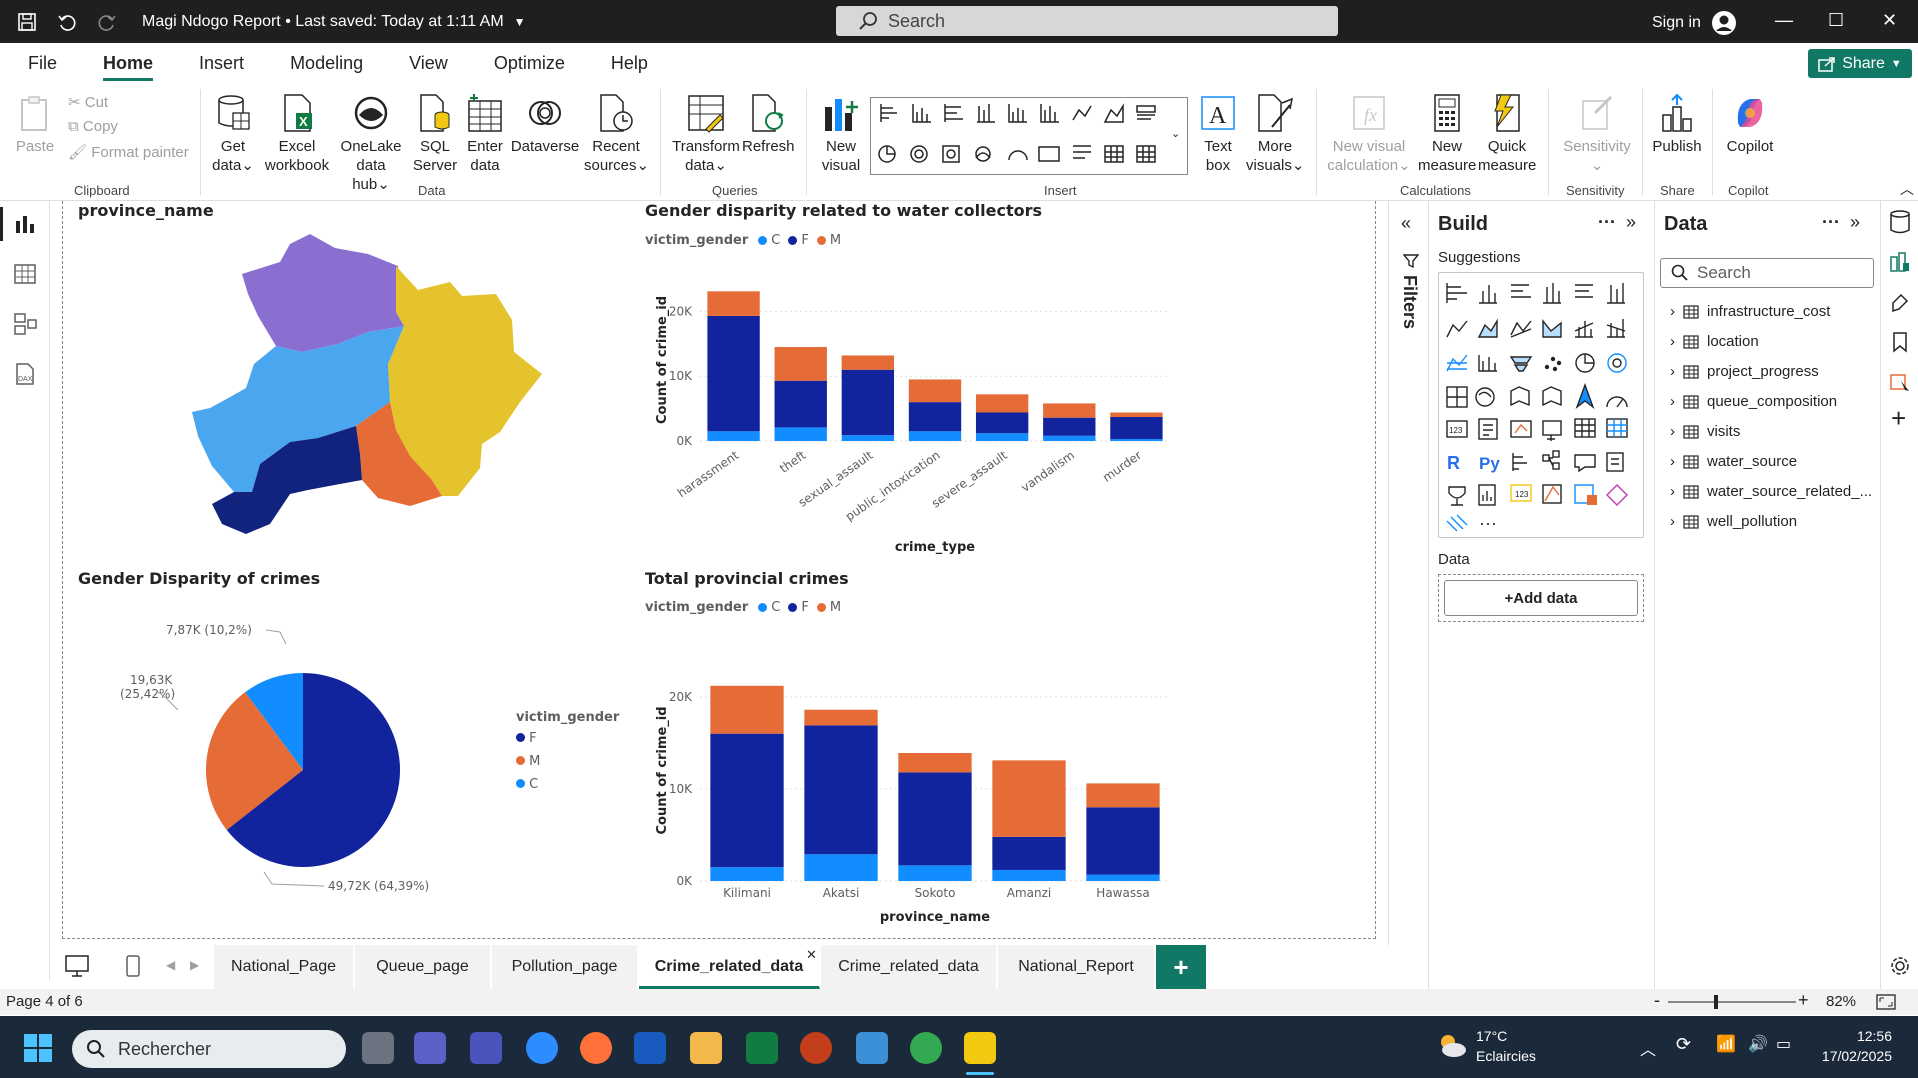  What do you see at coordinates (872, 1048) in the screenshot?
I see `camera-icon` at bounding box center [872, 1048].